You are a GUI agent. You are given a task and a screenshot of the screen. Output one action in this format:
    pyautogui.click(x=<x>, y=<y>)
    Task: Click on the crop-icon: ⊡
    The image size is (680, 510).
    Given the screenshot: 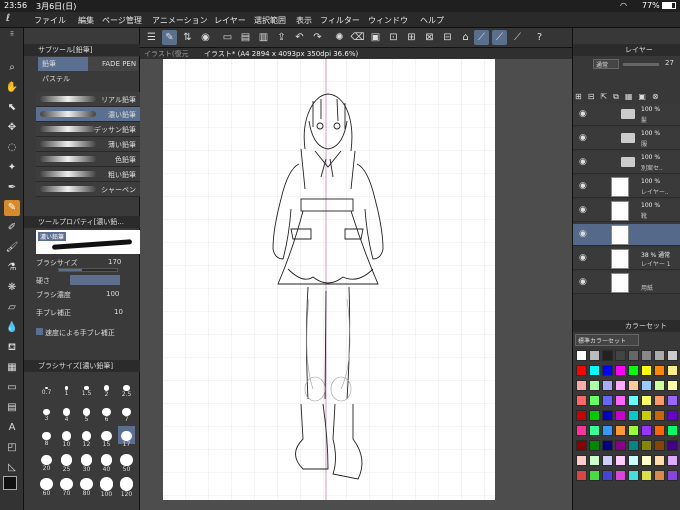 What is the action you would take?
    pyautogui.click(x=393, y=37)
    